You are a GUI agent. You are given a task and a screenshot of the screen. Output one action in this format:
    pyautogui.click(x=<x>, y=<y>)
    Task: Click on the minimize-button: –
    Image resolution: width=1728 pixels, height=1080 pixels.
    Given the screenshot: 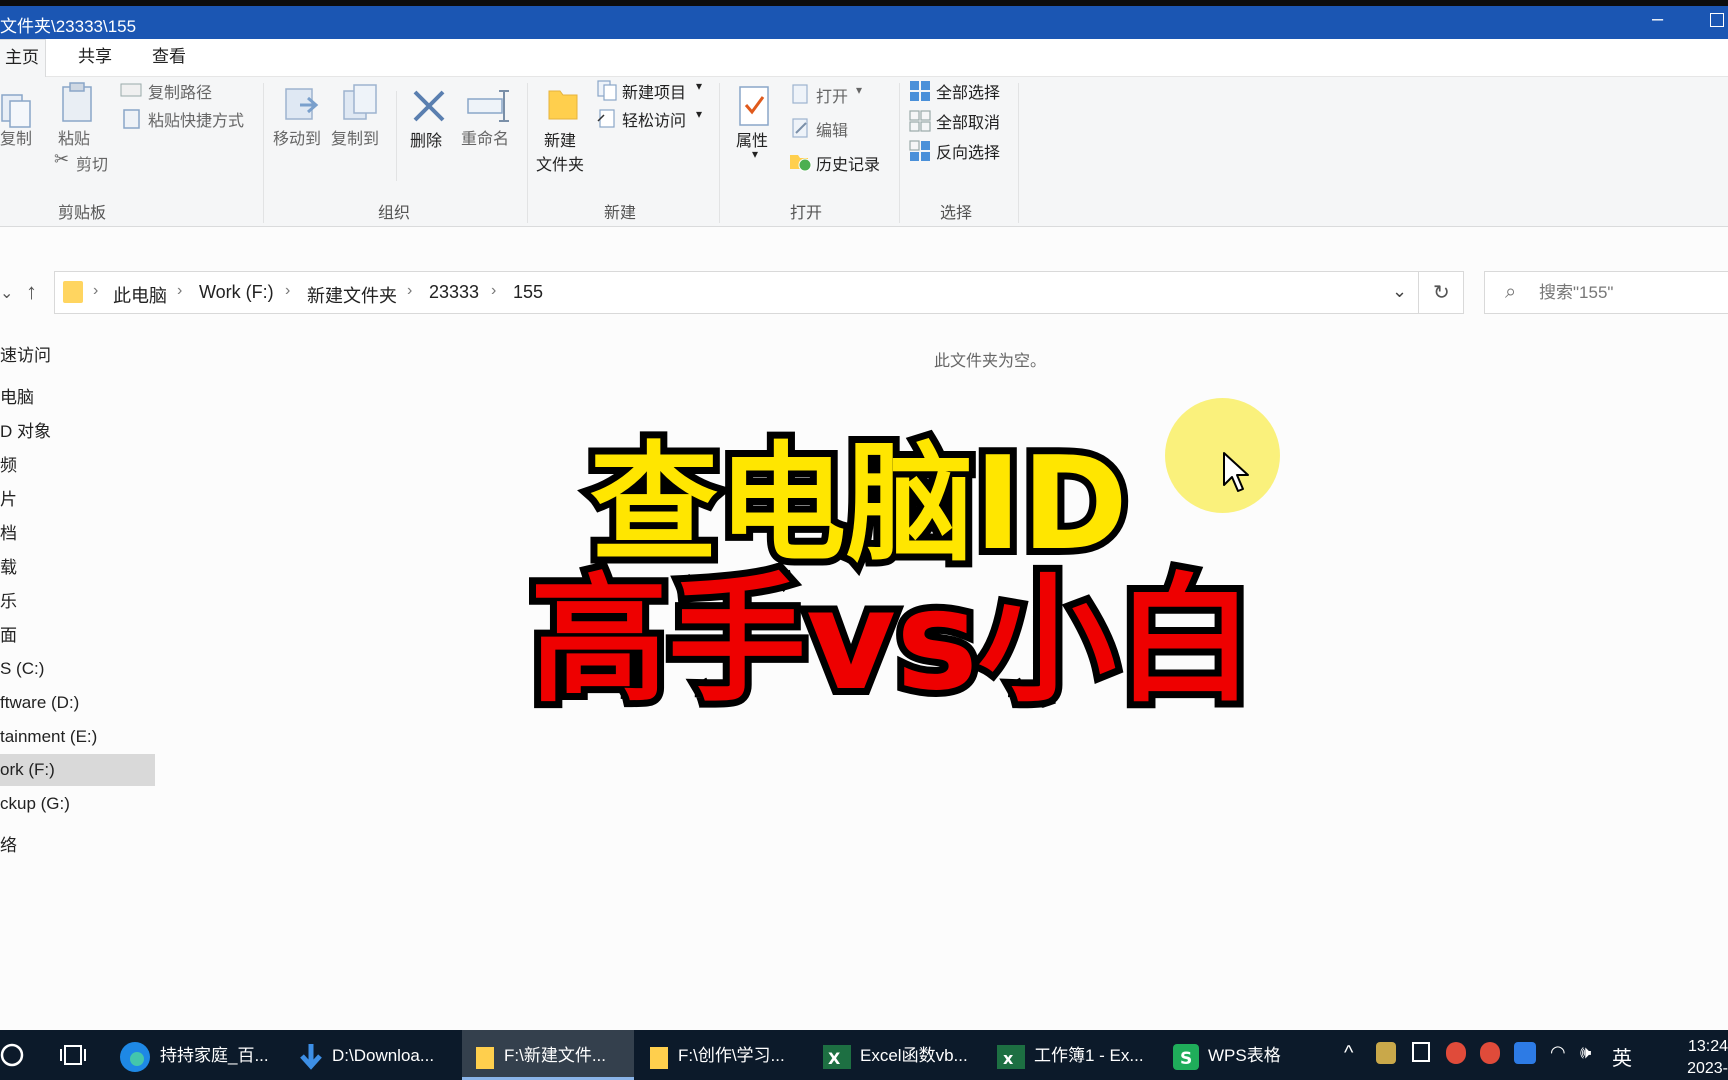 What is the action you would take?
    pyautogui.click(x=1657, y=19)
    